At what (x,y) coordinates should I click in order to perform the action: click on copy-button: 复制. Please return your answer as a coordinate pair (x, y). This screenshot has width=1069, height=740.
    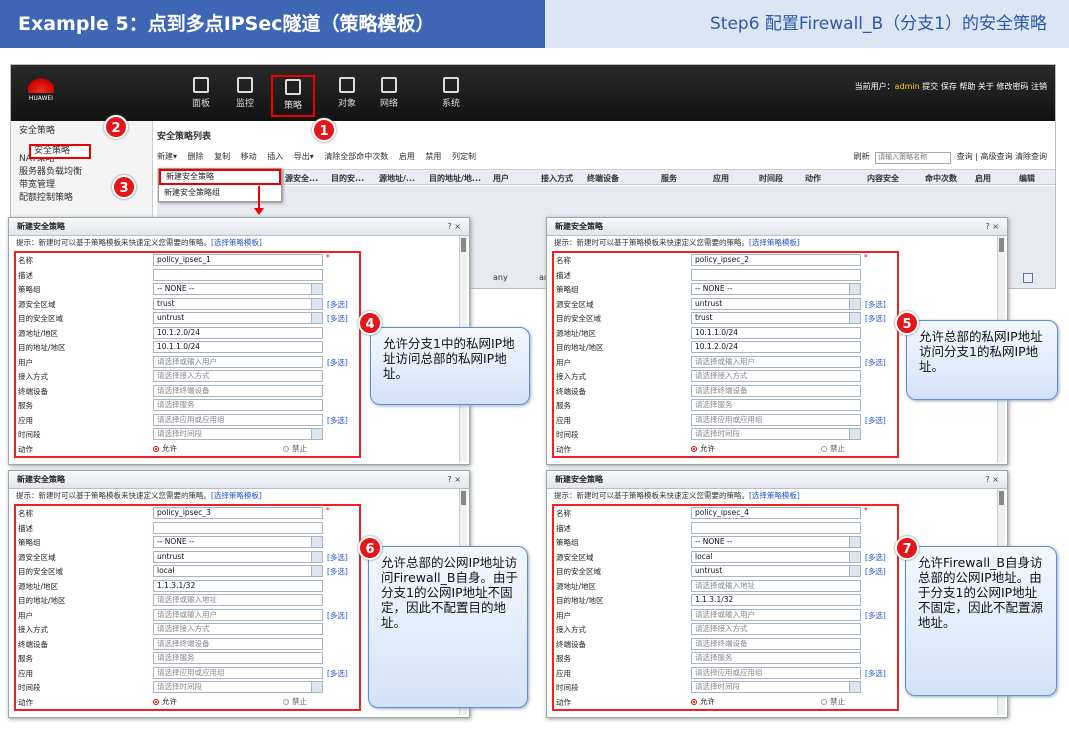
    Looking at the image, I should click on (222, 156).